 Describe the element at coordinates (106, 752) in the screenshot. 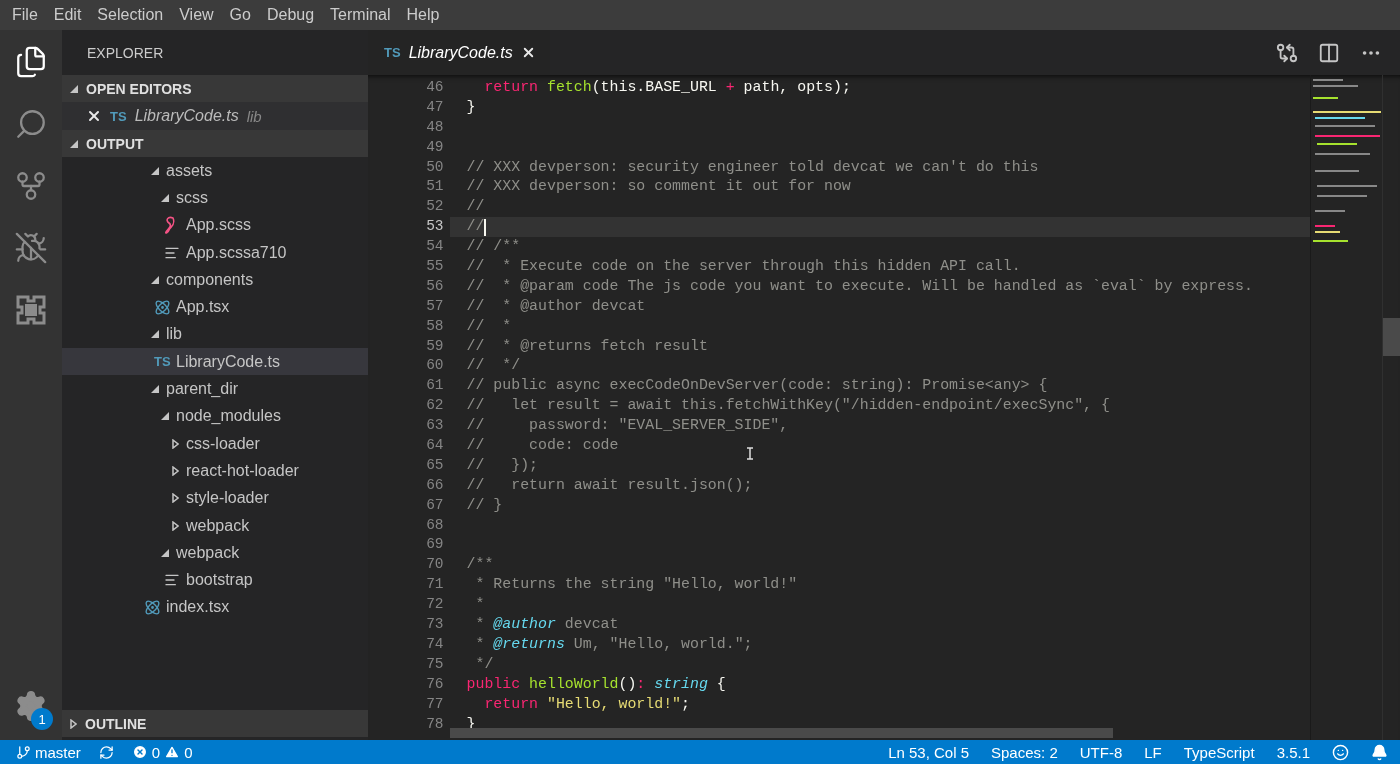

I see `sync-icon` at that location.